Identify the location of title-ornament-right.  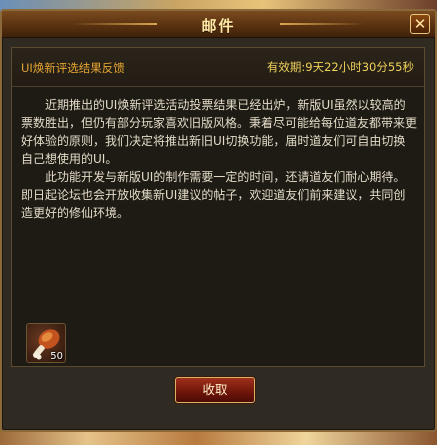
(322, 24).